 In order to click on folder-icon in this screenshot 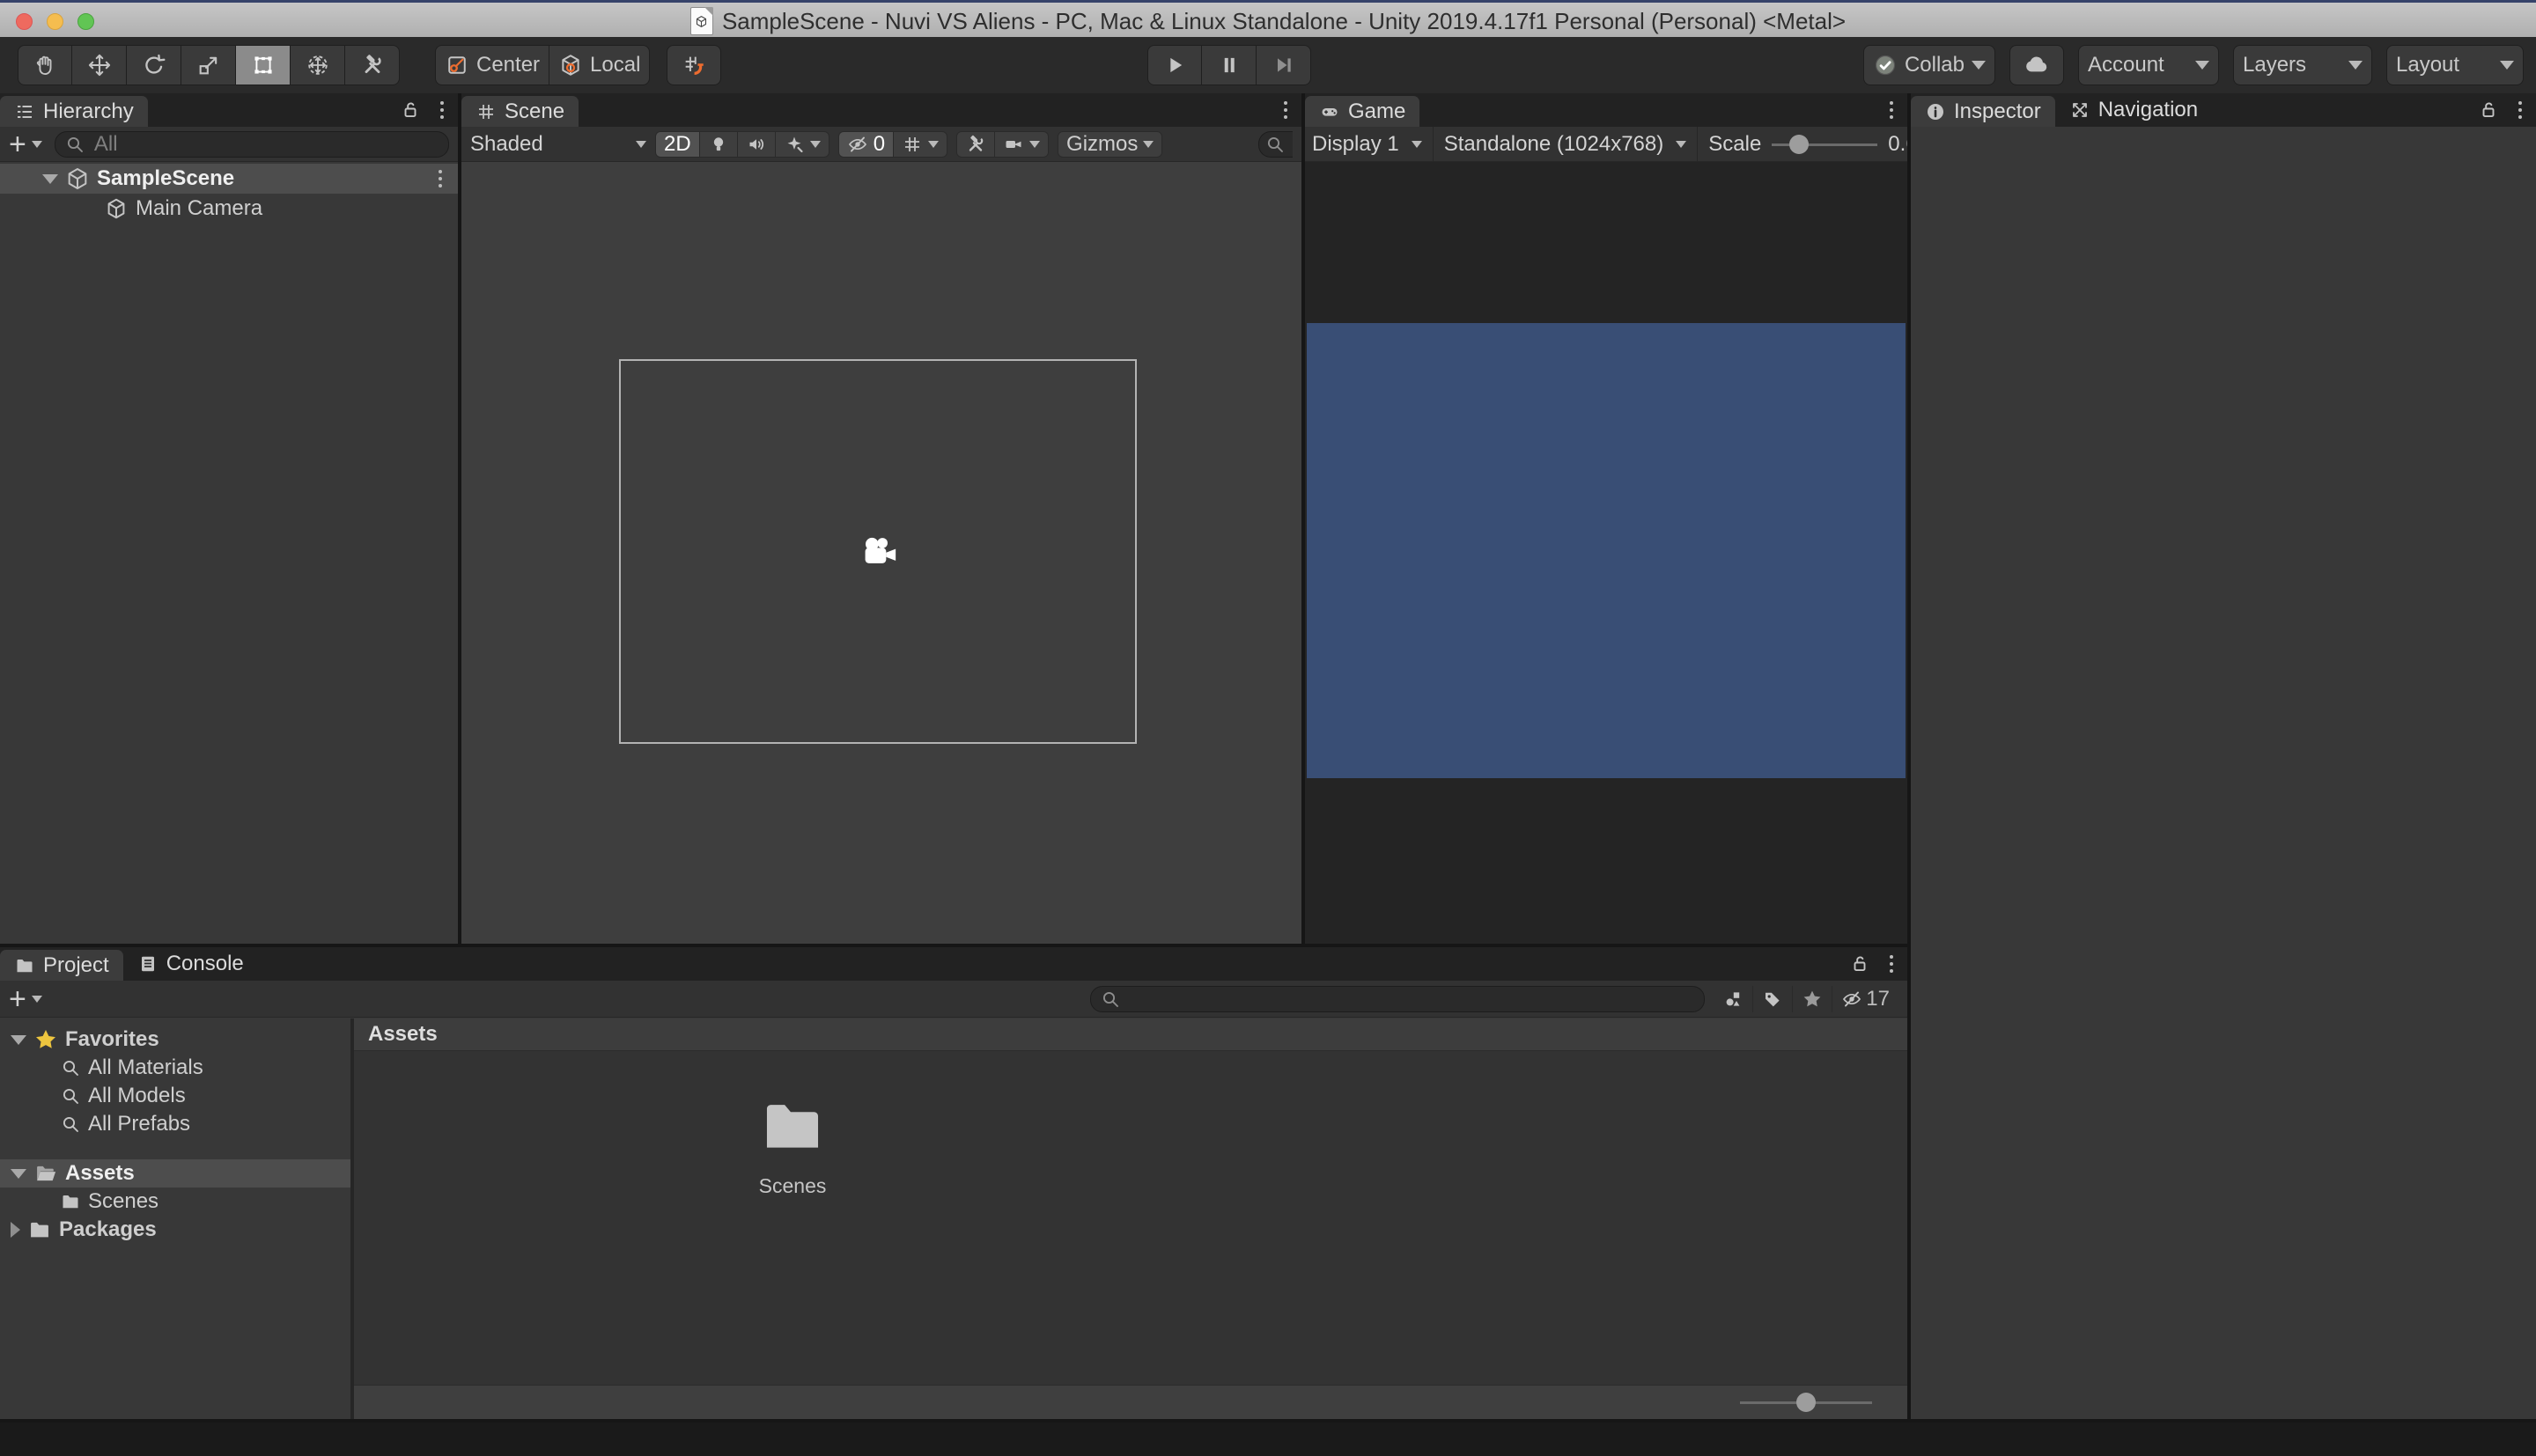, I will do `click(24, 965)`.